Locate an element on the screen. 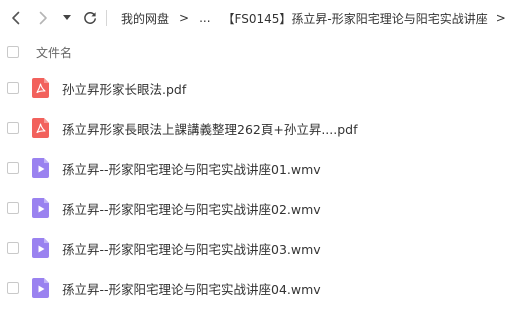 The height and width of the screenshot is (316, 505). file-row: 孫立昇--形家阳宅理论与阳宅实战讲座04.wmv is located at coordinates (252, 288).